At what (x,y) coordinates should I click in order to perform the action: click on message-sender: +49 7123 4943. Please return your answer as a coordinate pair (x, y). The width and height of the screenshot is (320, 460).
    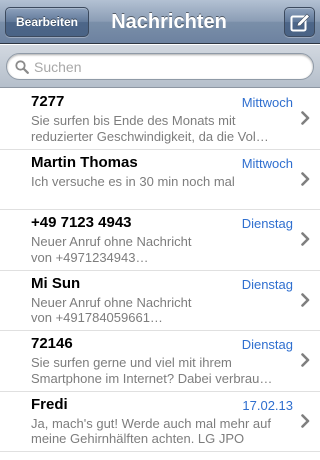
    Looking at the image, I should click on (81, 222).